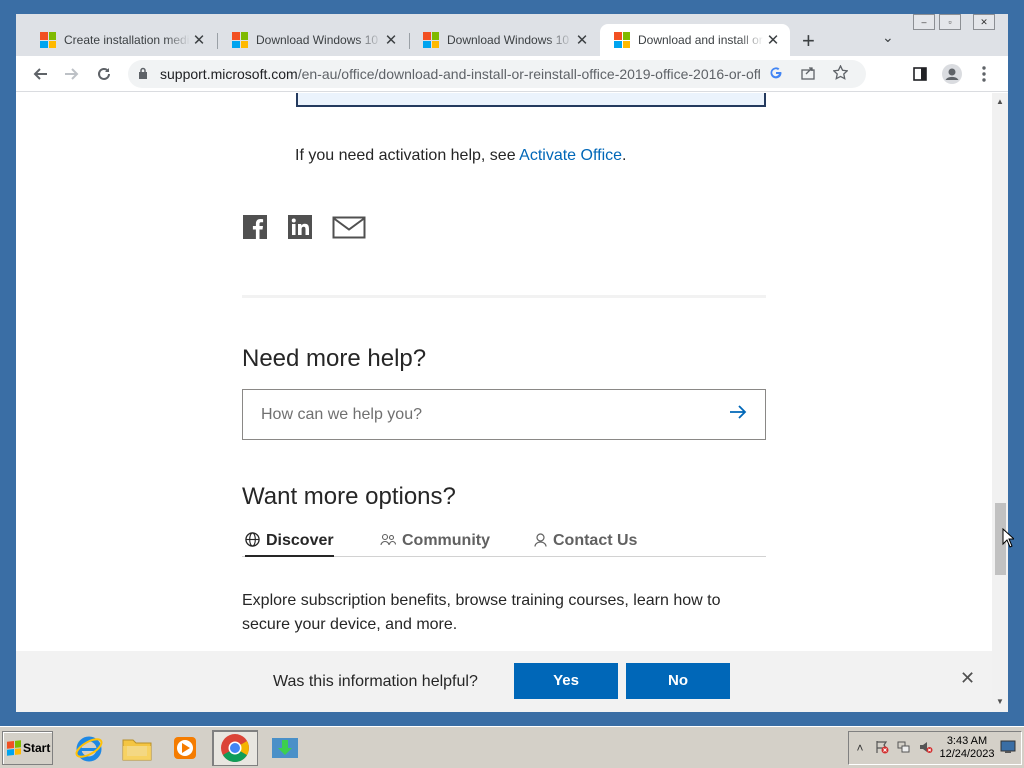 The image size is (1024, 768). What do you see at coordinates (540, 541) in the screenshot?
I see `person-icon` at bounding box center [540, 541].